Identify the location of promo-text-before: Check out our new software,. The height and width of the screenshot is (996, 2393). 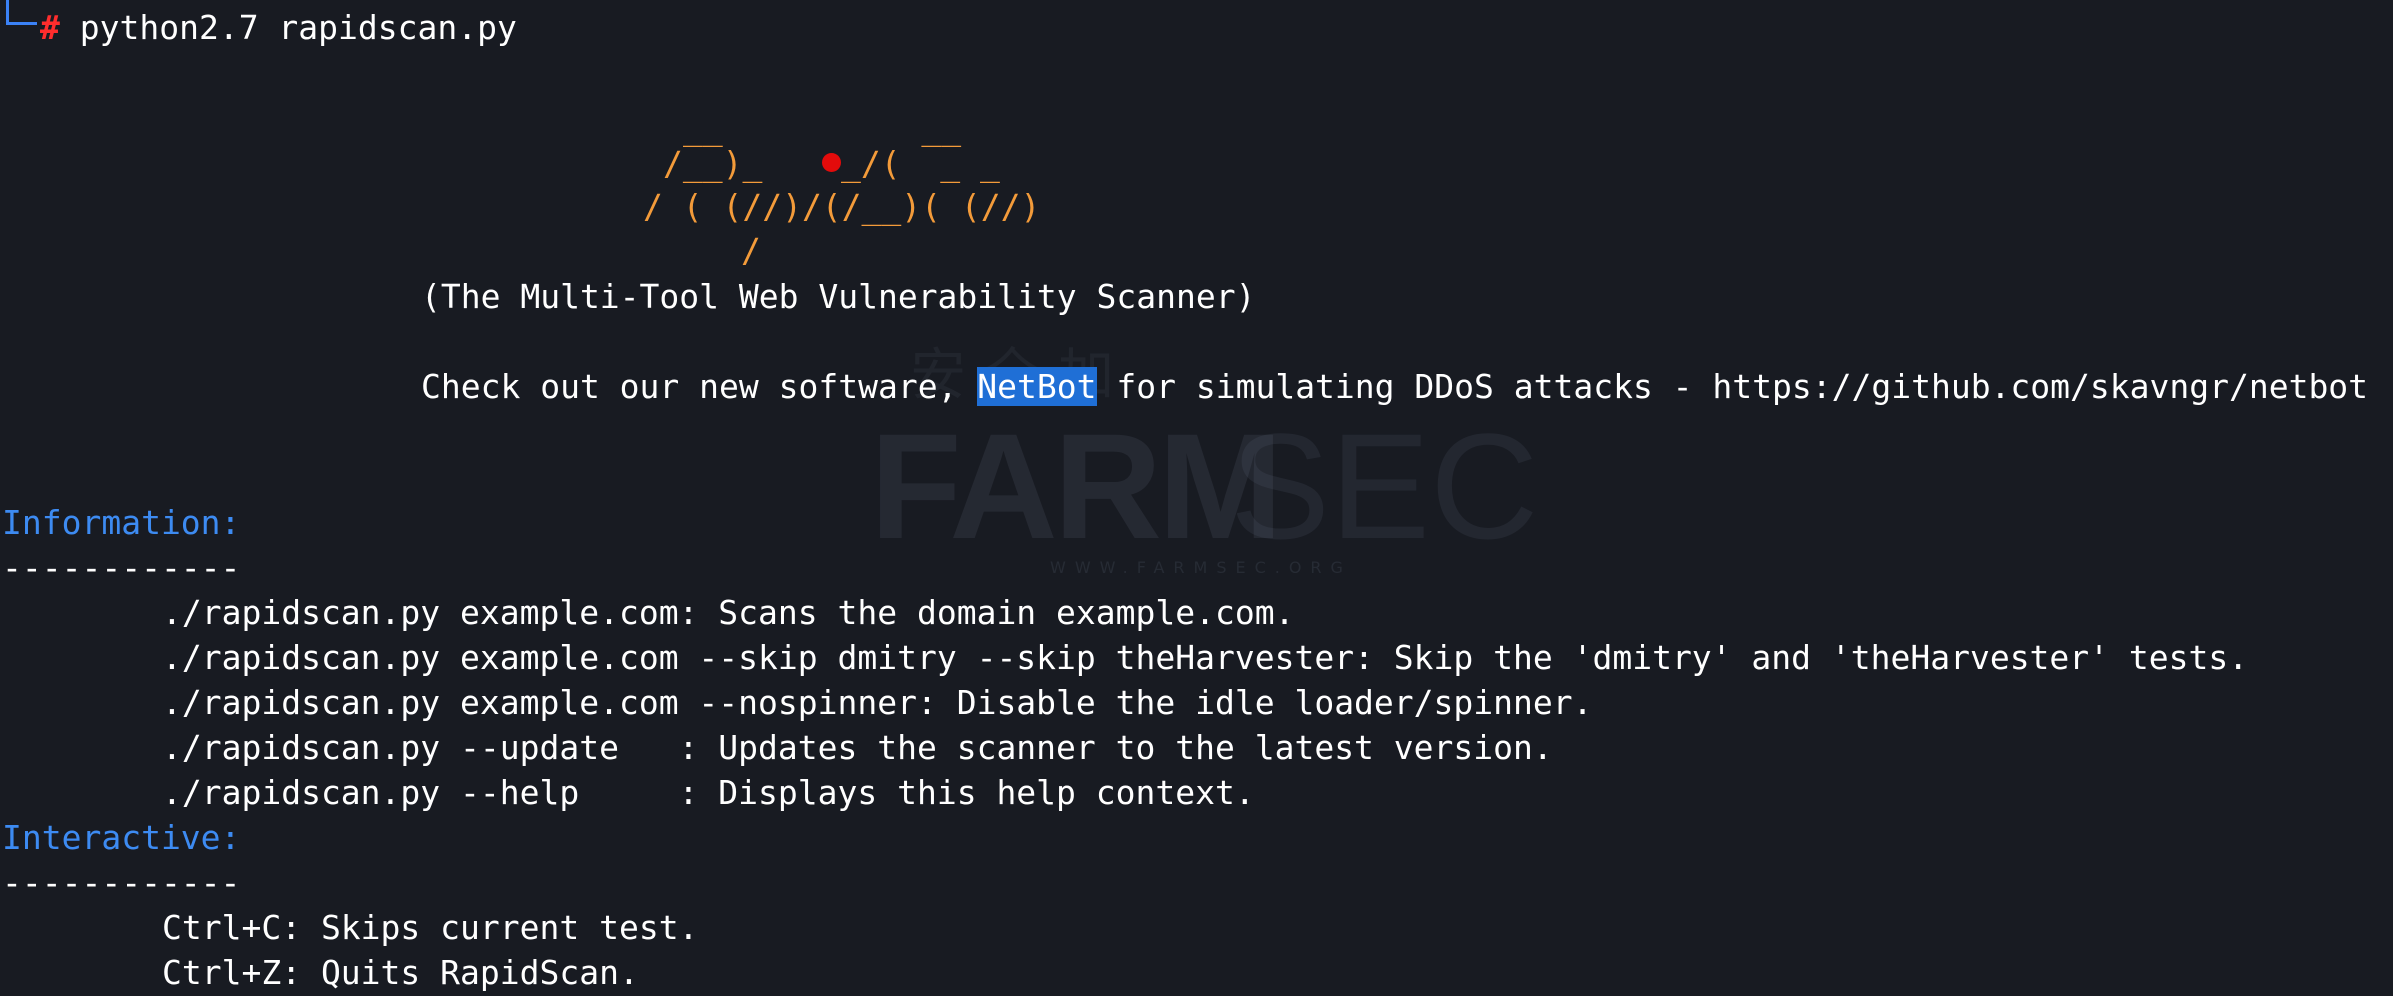
(699, 386).